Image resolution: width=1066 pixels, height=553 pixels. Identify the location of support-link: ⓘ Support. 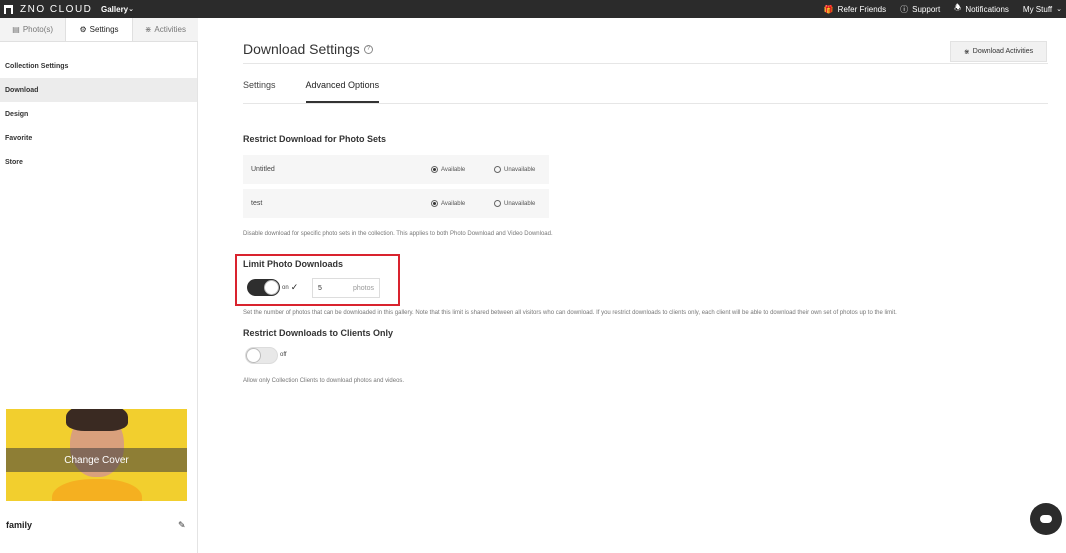
(920, 9).